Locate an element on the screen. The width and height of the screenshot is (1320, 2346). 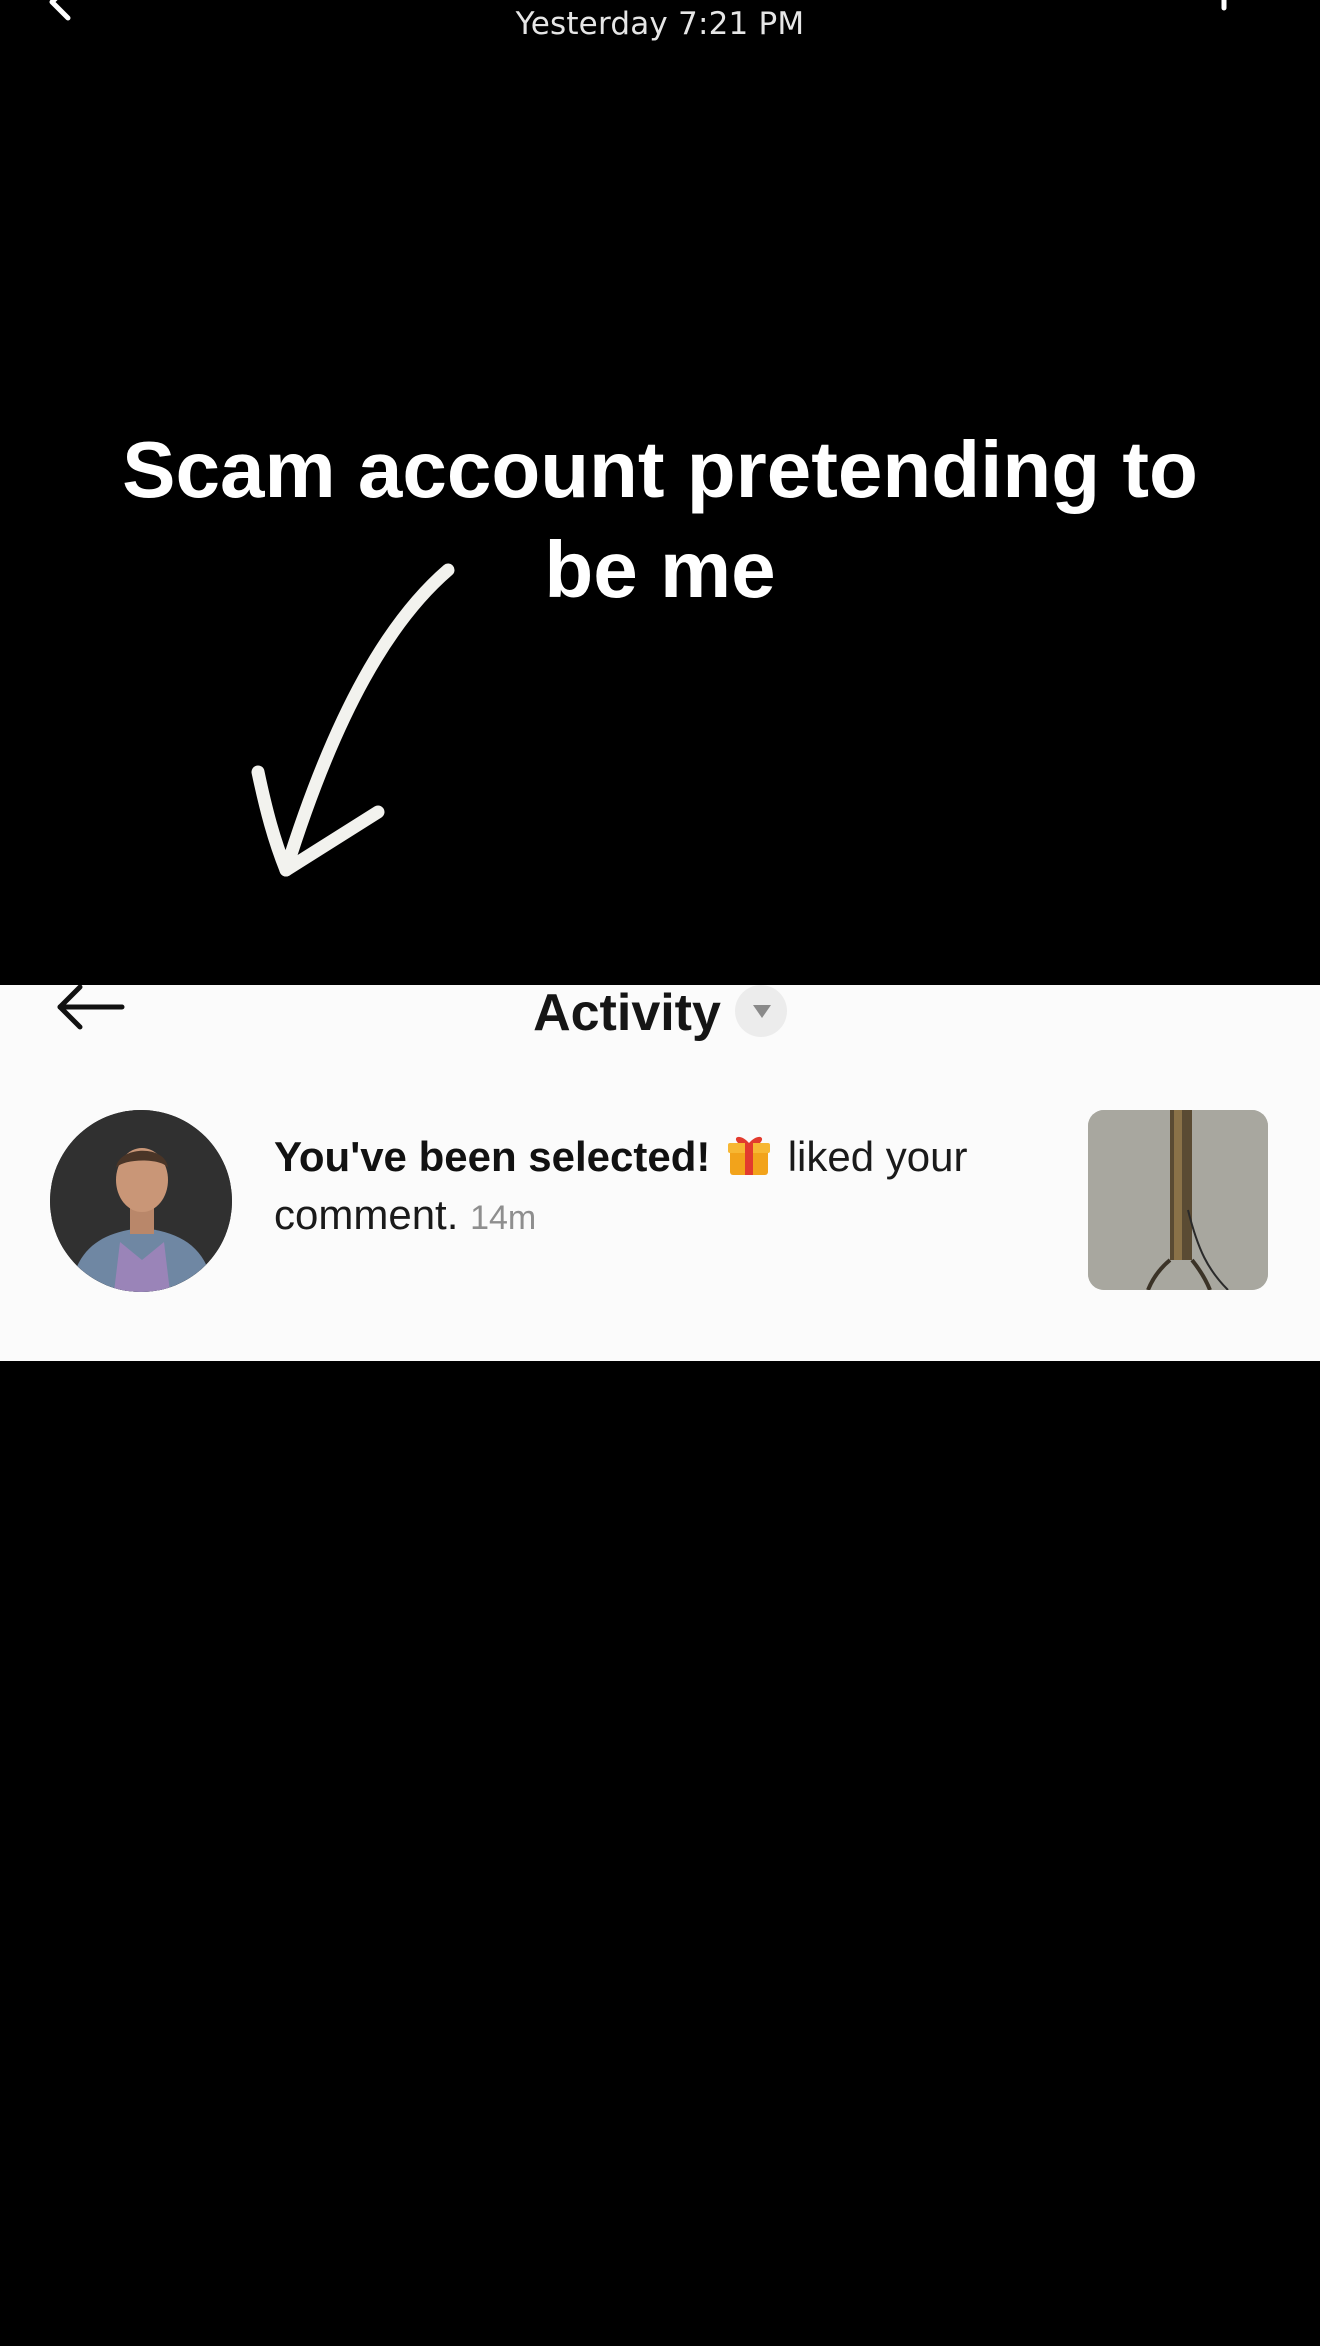
notification-sender: You've been selected! is located at coordinates (492, 1156).